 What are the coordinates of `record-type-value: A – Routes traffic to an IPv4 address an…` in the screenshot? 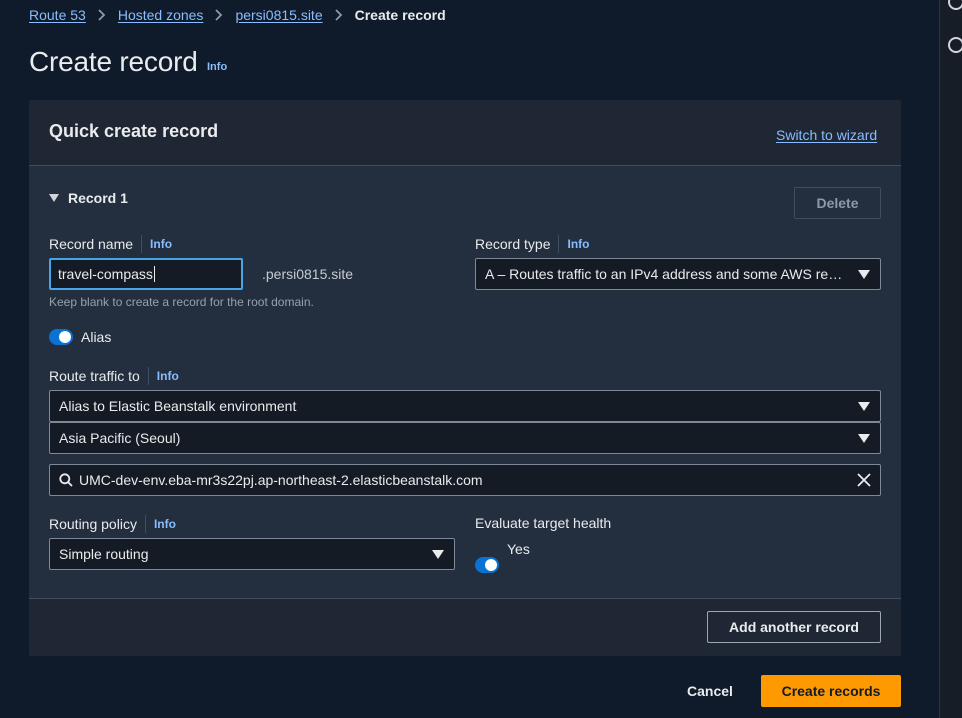 It's located at (666, 274).